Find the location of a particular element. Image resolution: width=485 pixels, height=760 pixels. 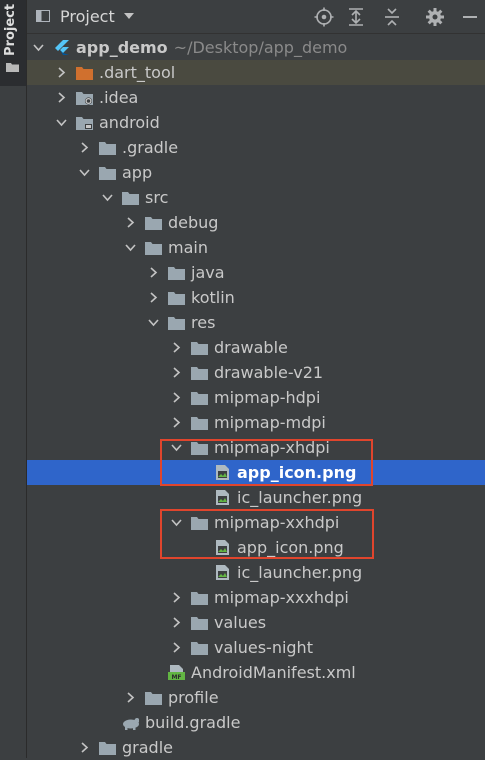

tree-row: src is located at coordinates (256, 197).